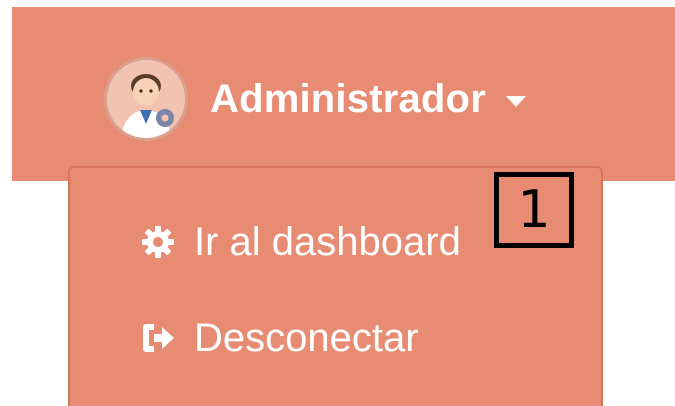 This screenshot has height=406, width=675. What do you see at coordinates (534, 210) in the screenshot?
I see `annotation-marker: 1` at bounding box center [534, 210].